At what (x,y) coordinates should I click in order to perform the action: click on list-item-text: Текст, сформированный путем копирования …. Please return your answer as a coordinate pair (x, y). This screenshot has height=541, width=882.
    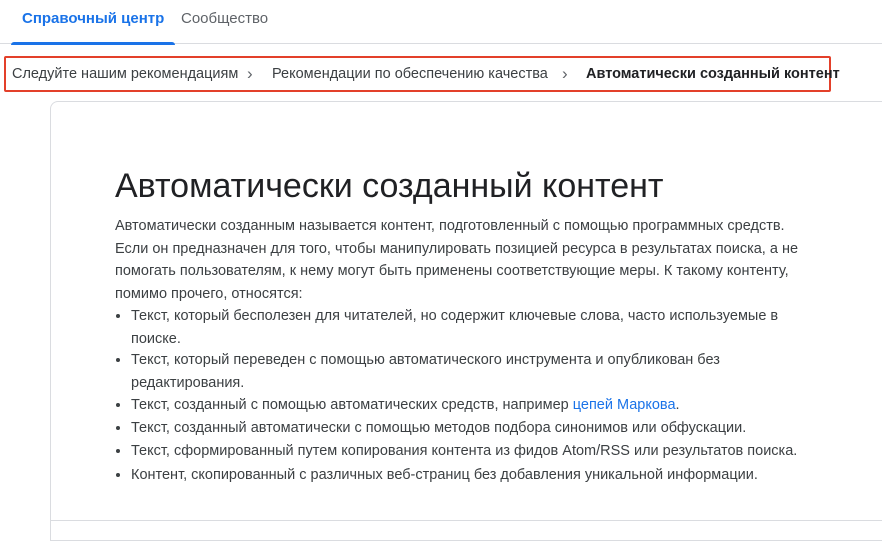
    Looking at the image, I should click on (464, 451).